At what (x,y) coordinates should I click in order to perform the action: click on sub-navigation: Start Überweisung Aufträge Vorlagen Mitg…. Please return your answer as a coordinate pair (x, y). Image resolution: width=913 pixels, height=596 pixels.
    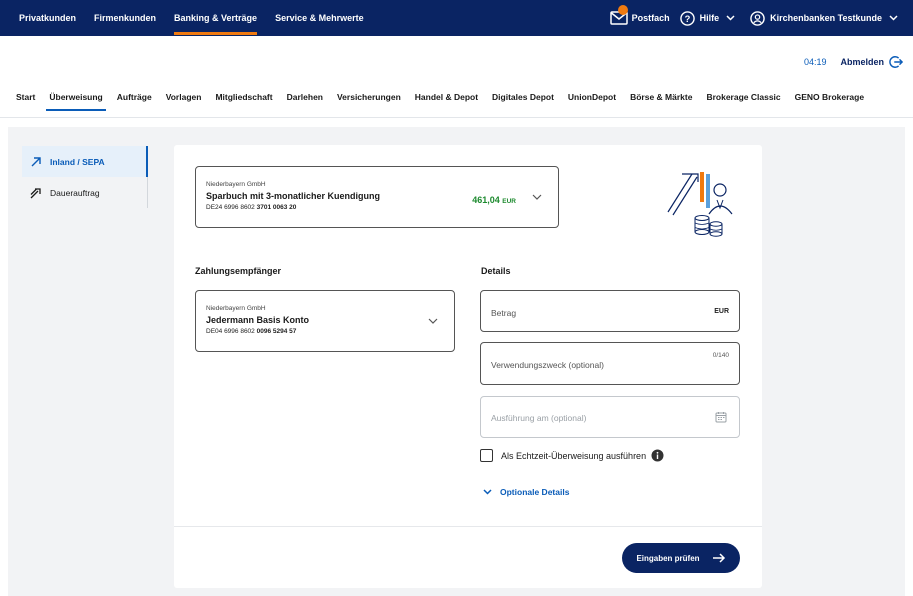
    Looking at the image, I should click on (447, 105).